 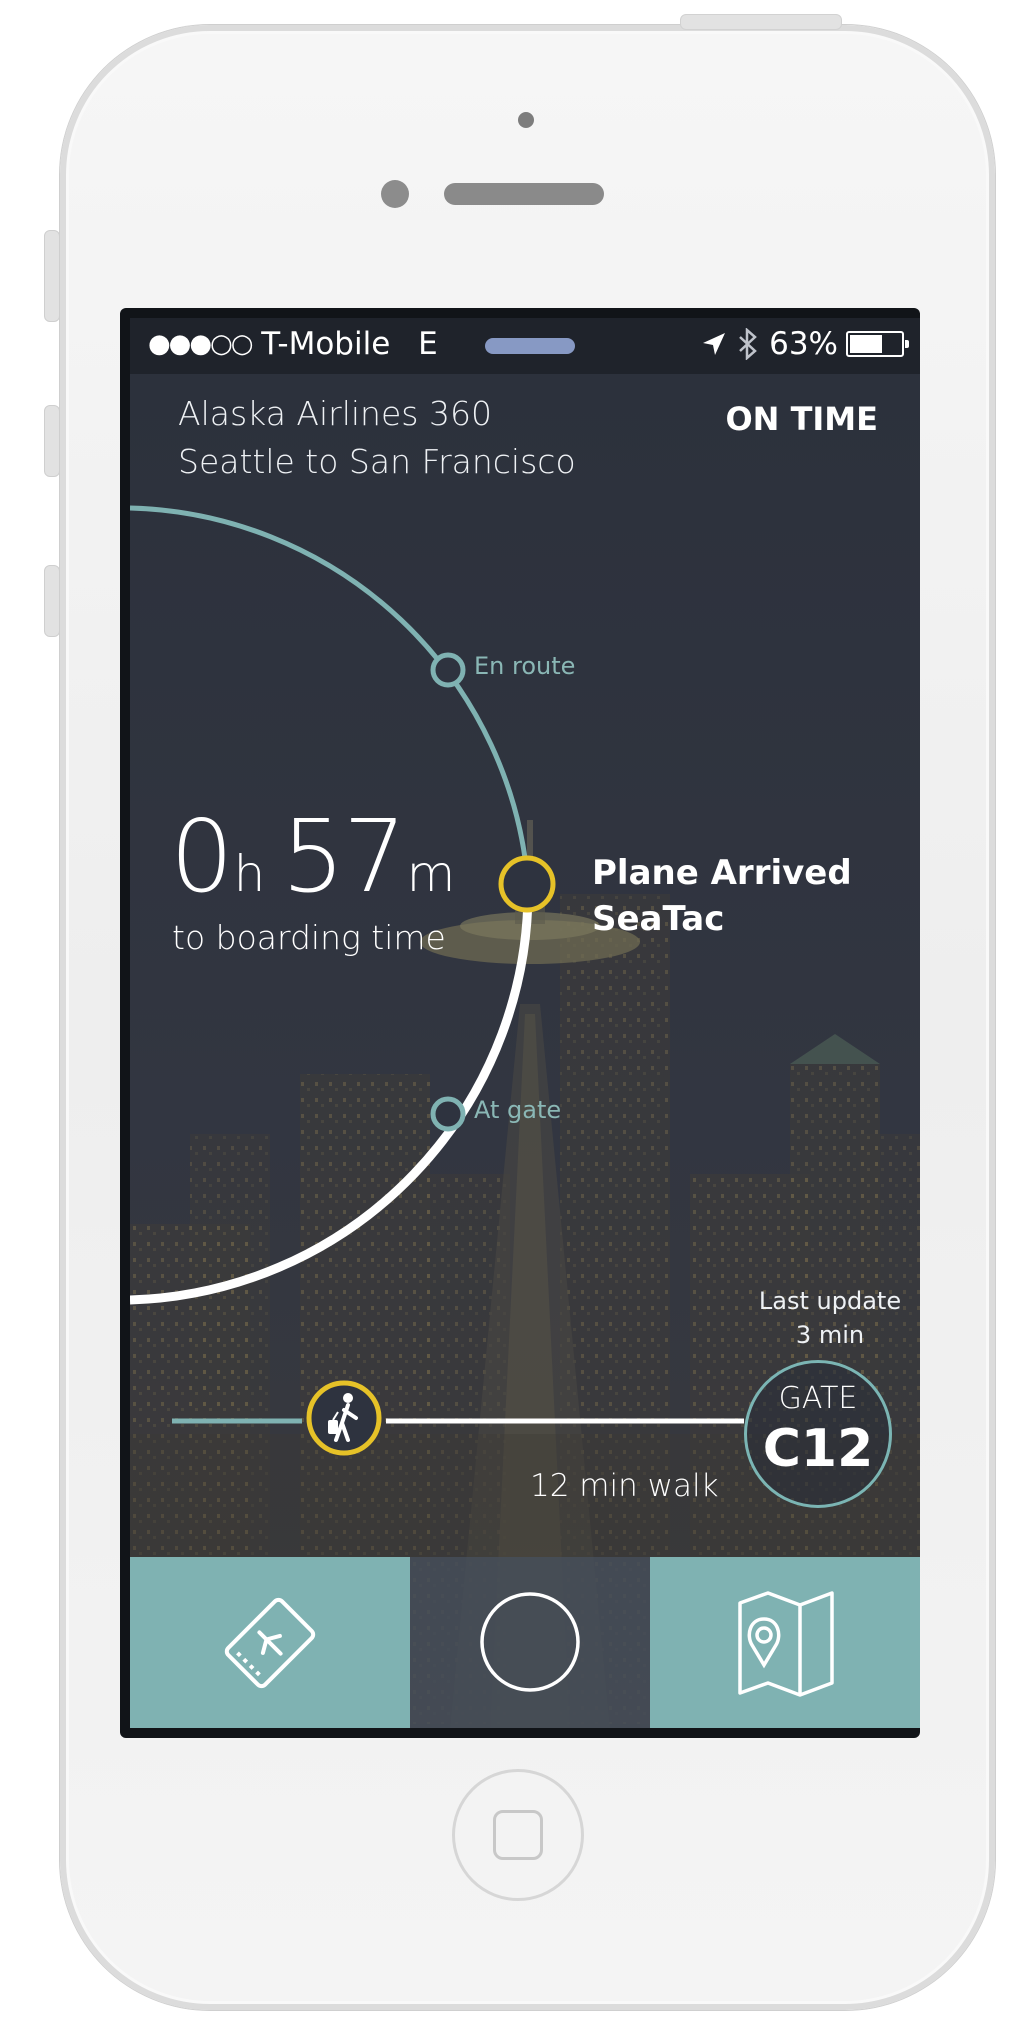 I want to click on walk-time-label: 12 min walk, so click(x=624, y=1486).